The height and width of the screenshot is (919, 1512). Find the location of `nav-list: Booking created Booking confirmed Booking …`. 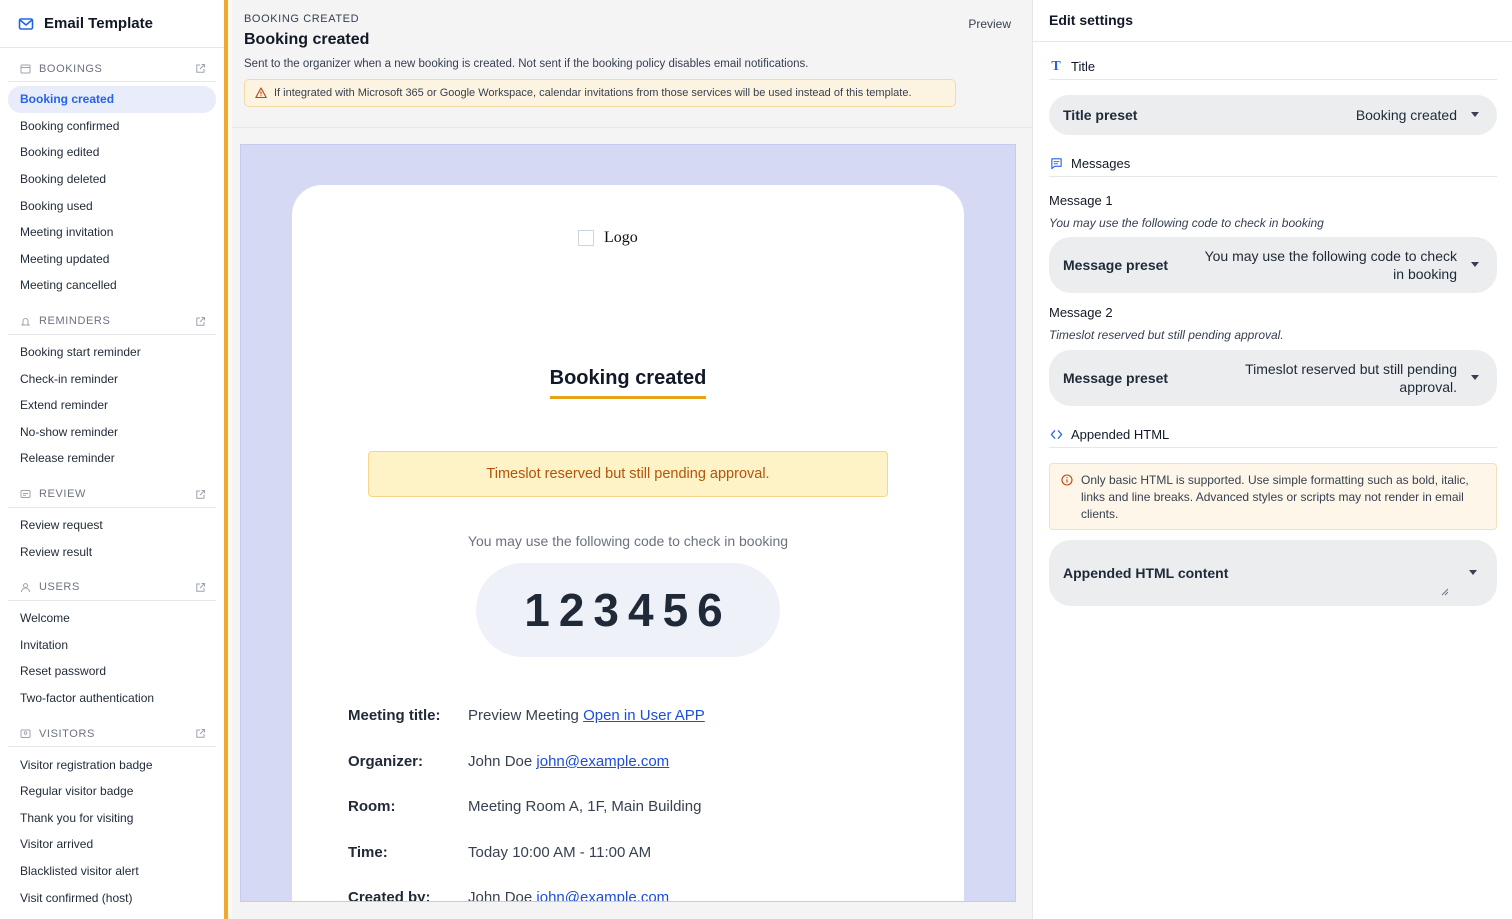

nav-list: Booking created Booking confirmed Booking … is located at coordinates (112, 190).